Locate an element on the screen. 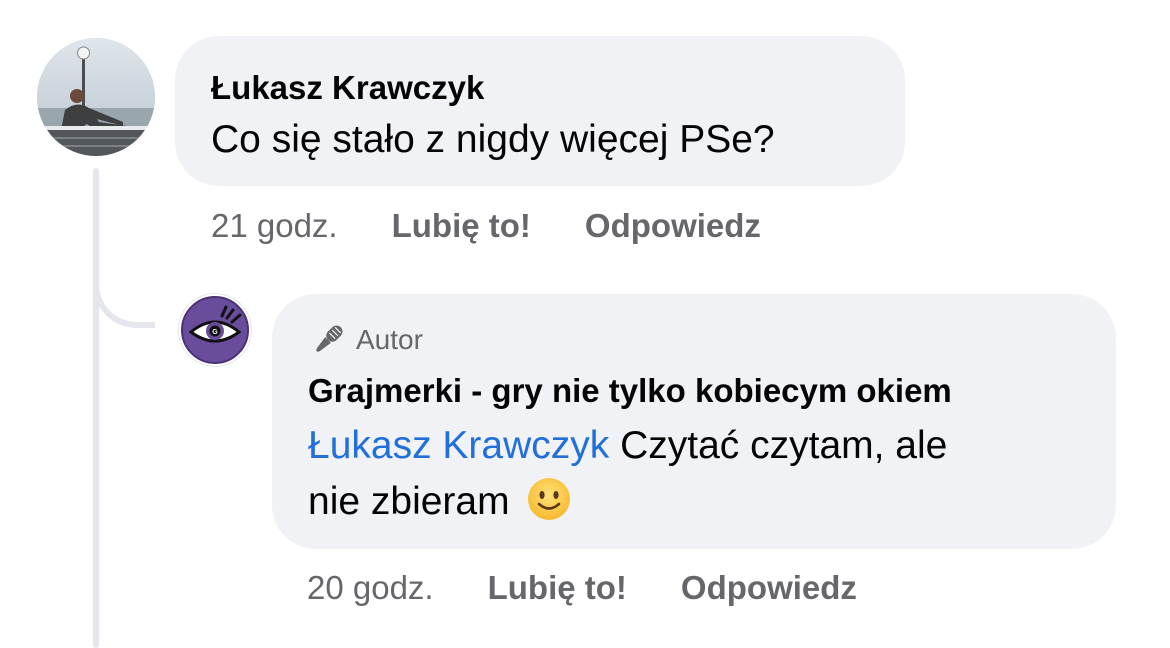 This screenshot has height=648, width=1170. comment-actions: 21 godz. Lubię to! Odpowiedz is located at coordinates (486, 226).